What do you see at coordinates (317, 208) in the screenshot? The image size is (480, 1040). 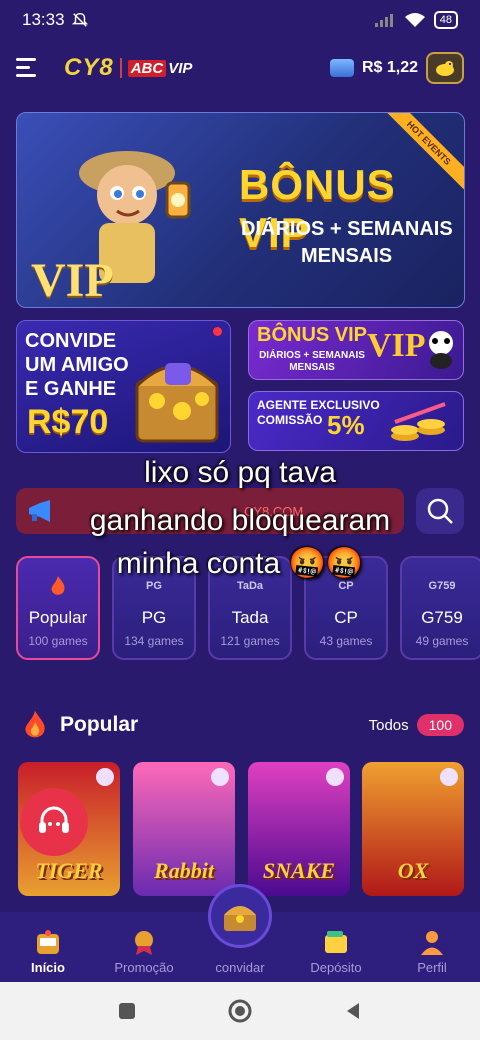 I see `banner-title: BÔNUS VIP` at bounding box center [317, 208].